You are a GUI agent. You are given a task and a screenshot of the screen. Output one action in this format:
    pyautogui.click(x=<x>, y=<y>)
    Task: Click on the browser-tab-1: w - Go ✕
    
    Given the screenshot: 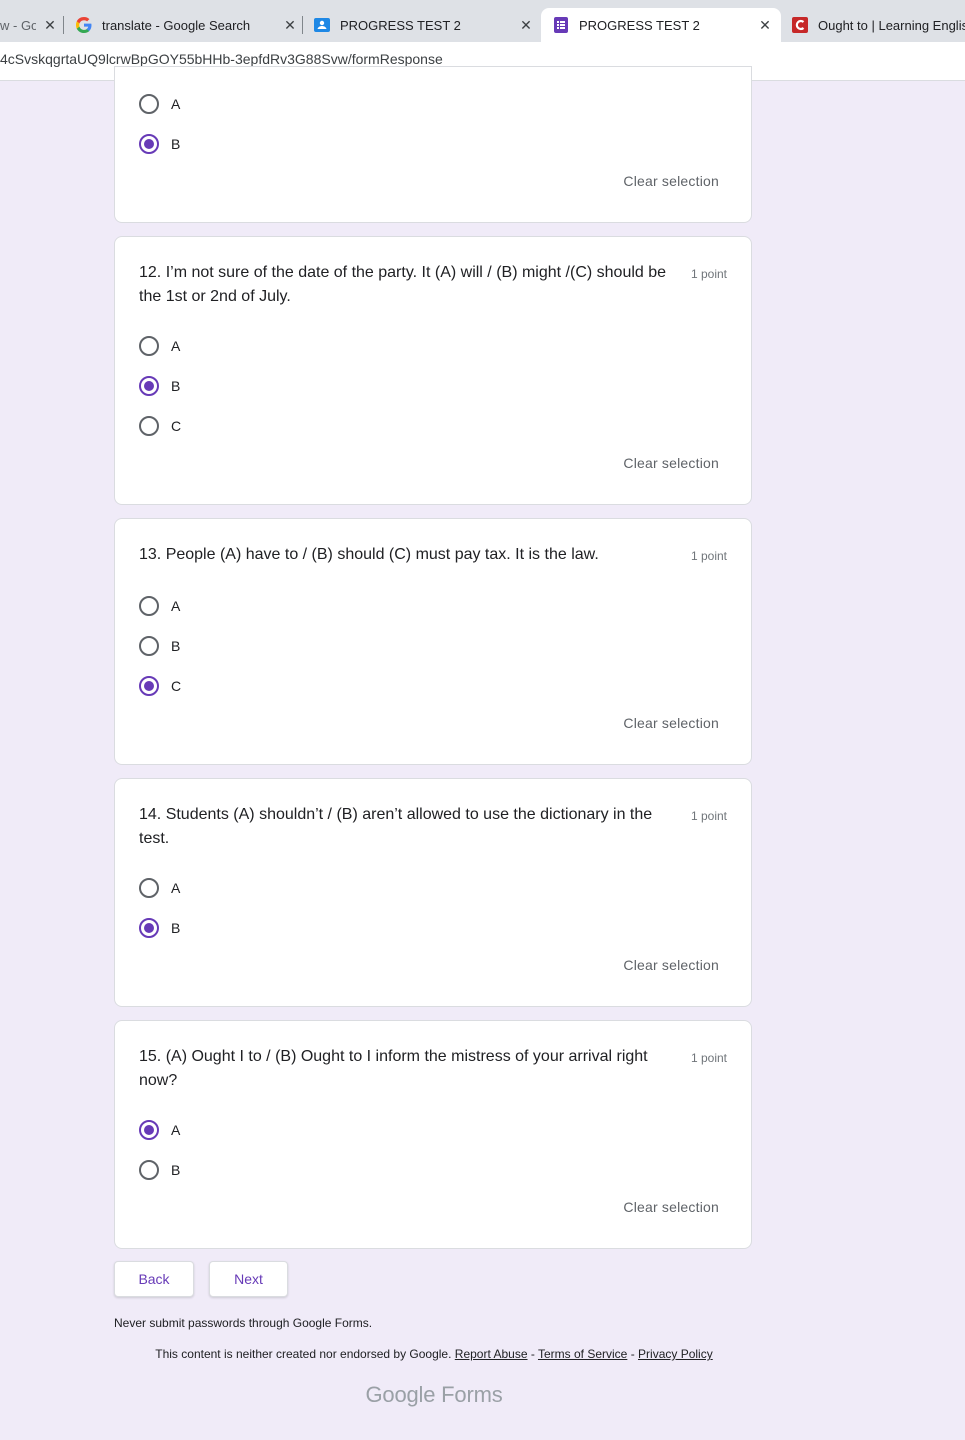 What is the action you would take?
    pyautogui.click(x=29, y=25)
    